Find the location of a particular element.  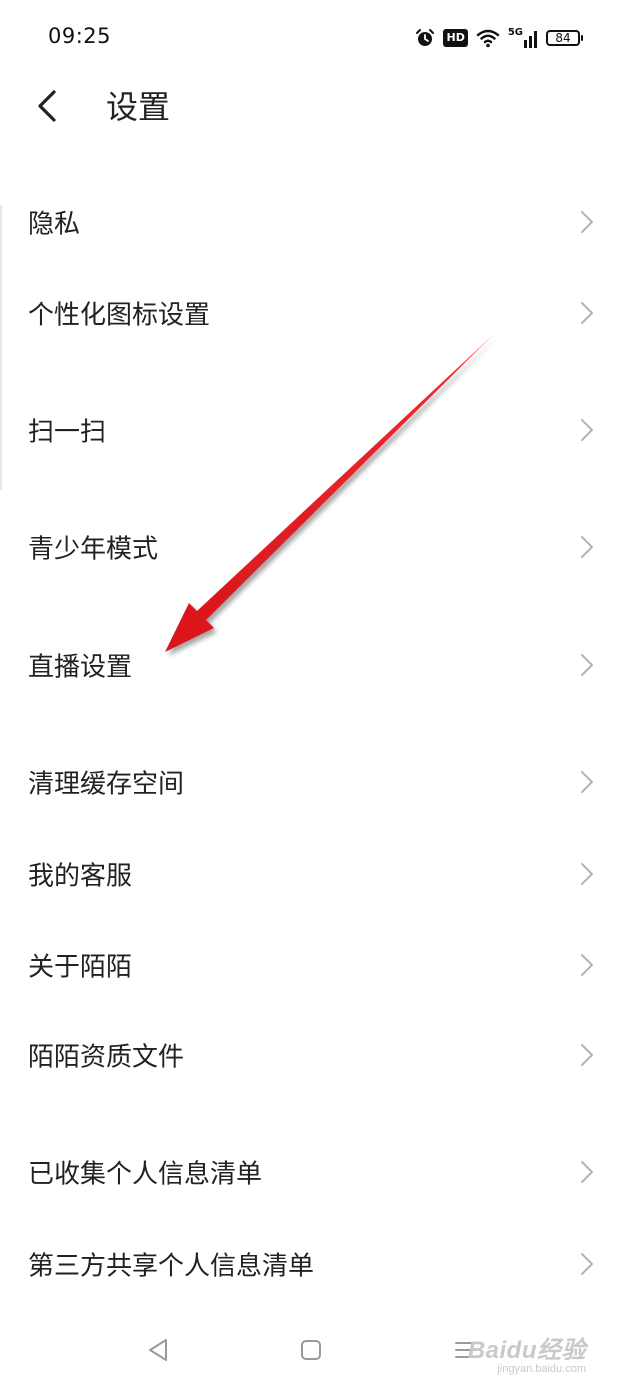

settings-item-teen-mode: 青少年模式 is located at coordinates (310, 547).